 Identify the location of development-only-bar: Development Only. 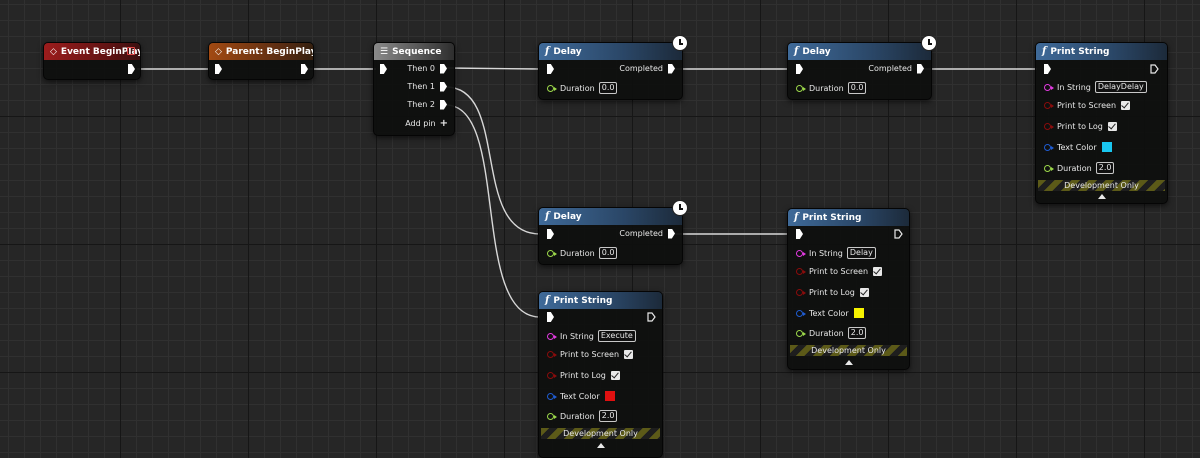
(1101, 185).